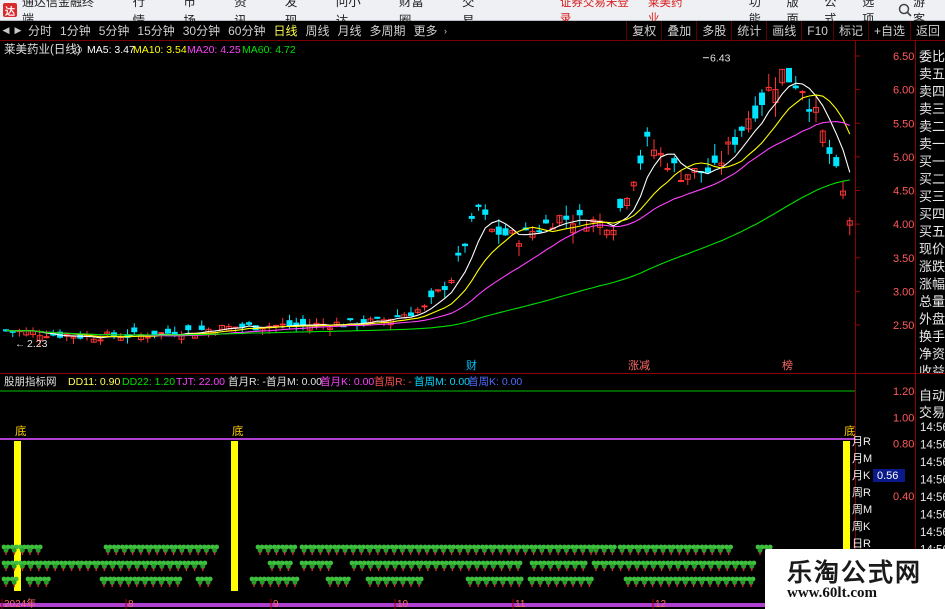 This screenshot has height=609, width=945. I want to click on period-tab: 30分钟, so click(201, 30).